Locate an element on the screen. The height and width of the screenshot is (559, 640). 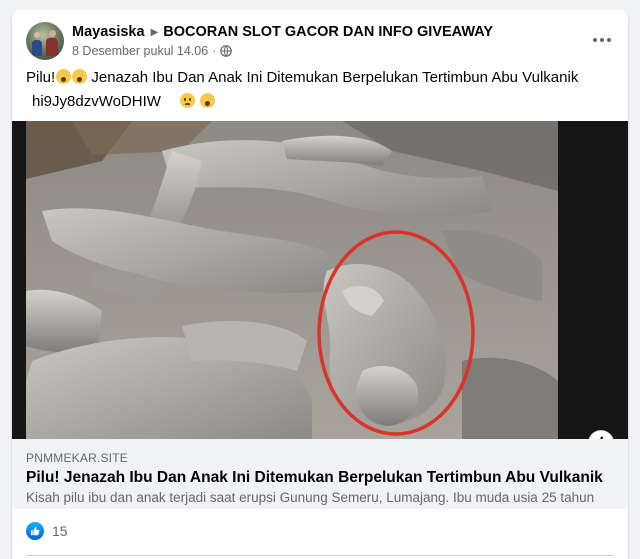
post-meta: 8 Desember pukul 14.06 · is located at coordinates (152, 51).